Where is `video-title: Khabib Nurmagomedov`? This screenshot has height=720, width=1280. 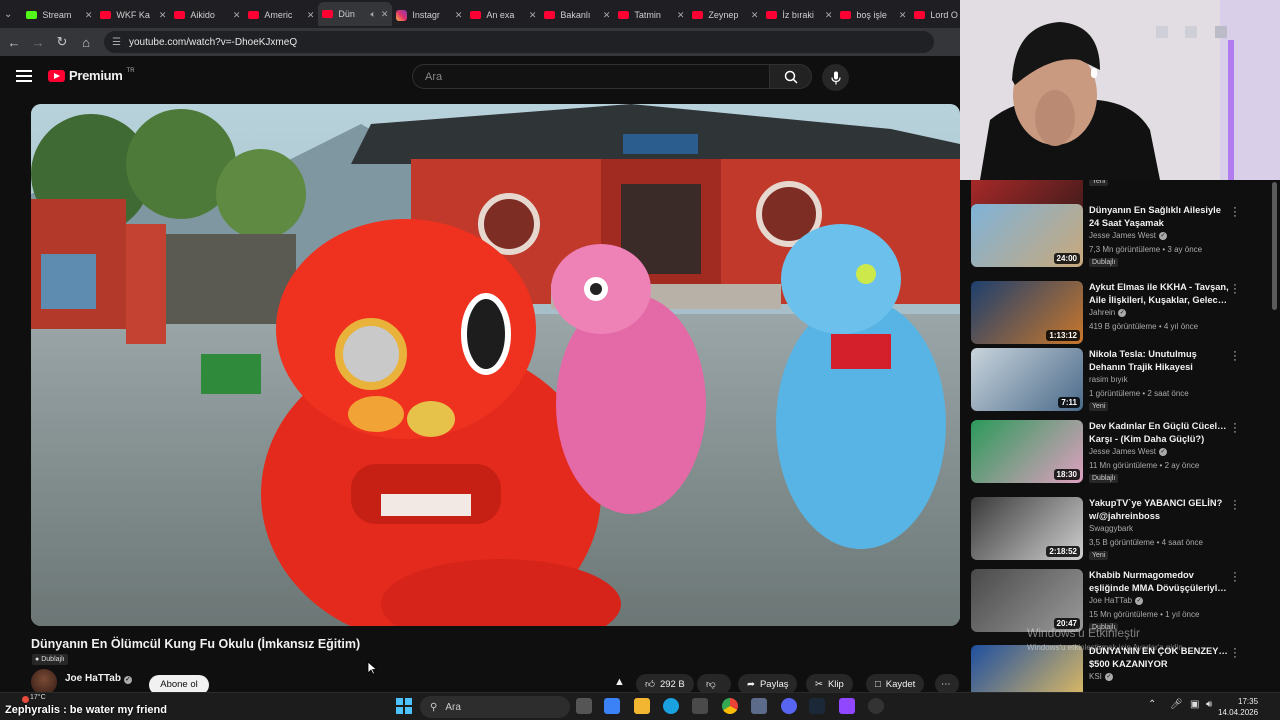 video-title: Khabib Nurmagomedov is located at coordinates (1159, 575).